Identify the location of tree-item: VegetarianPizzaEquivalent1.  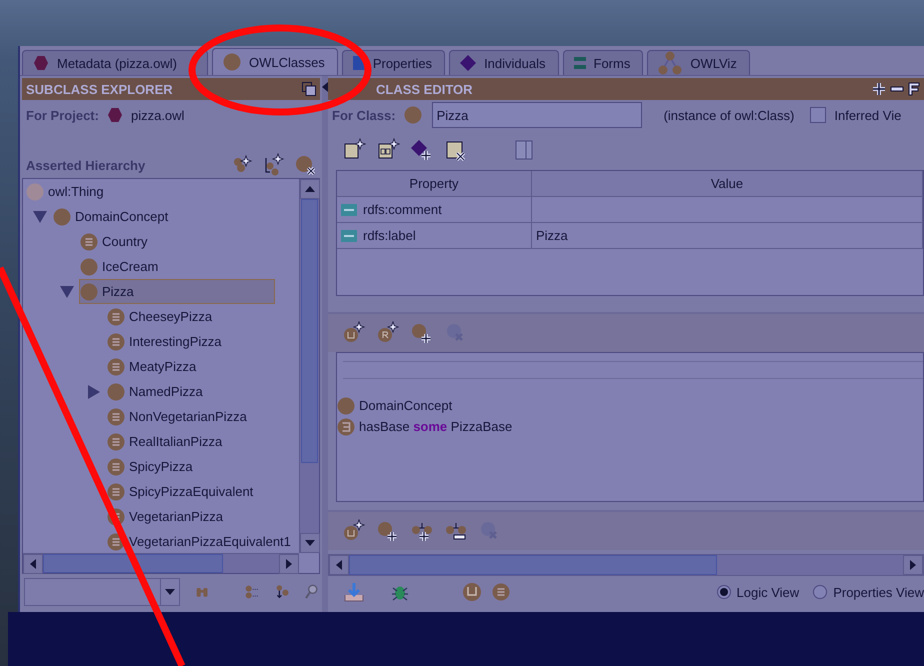
(201, 541).